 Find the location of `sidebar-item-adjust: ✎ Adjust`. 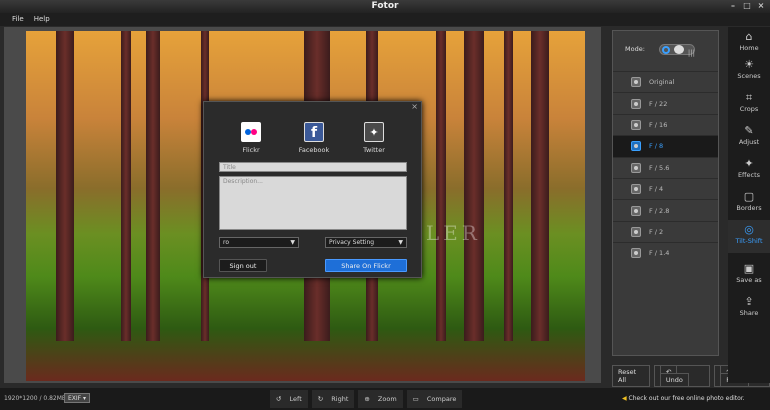

sidebar-item-adjust: ✎ Adjust is located at coordinates (749, 137).